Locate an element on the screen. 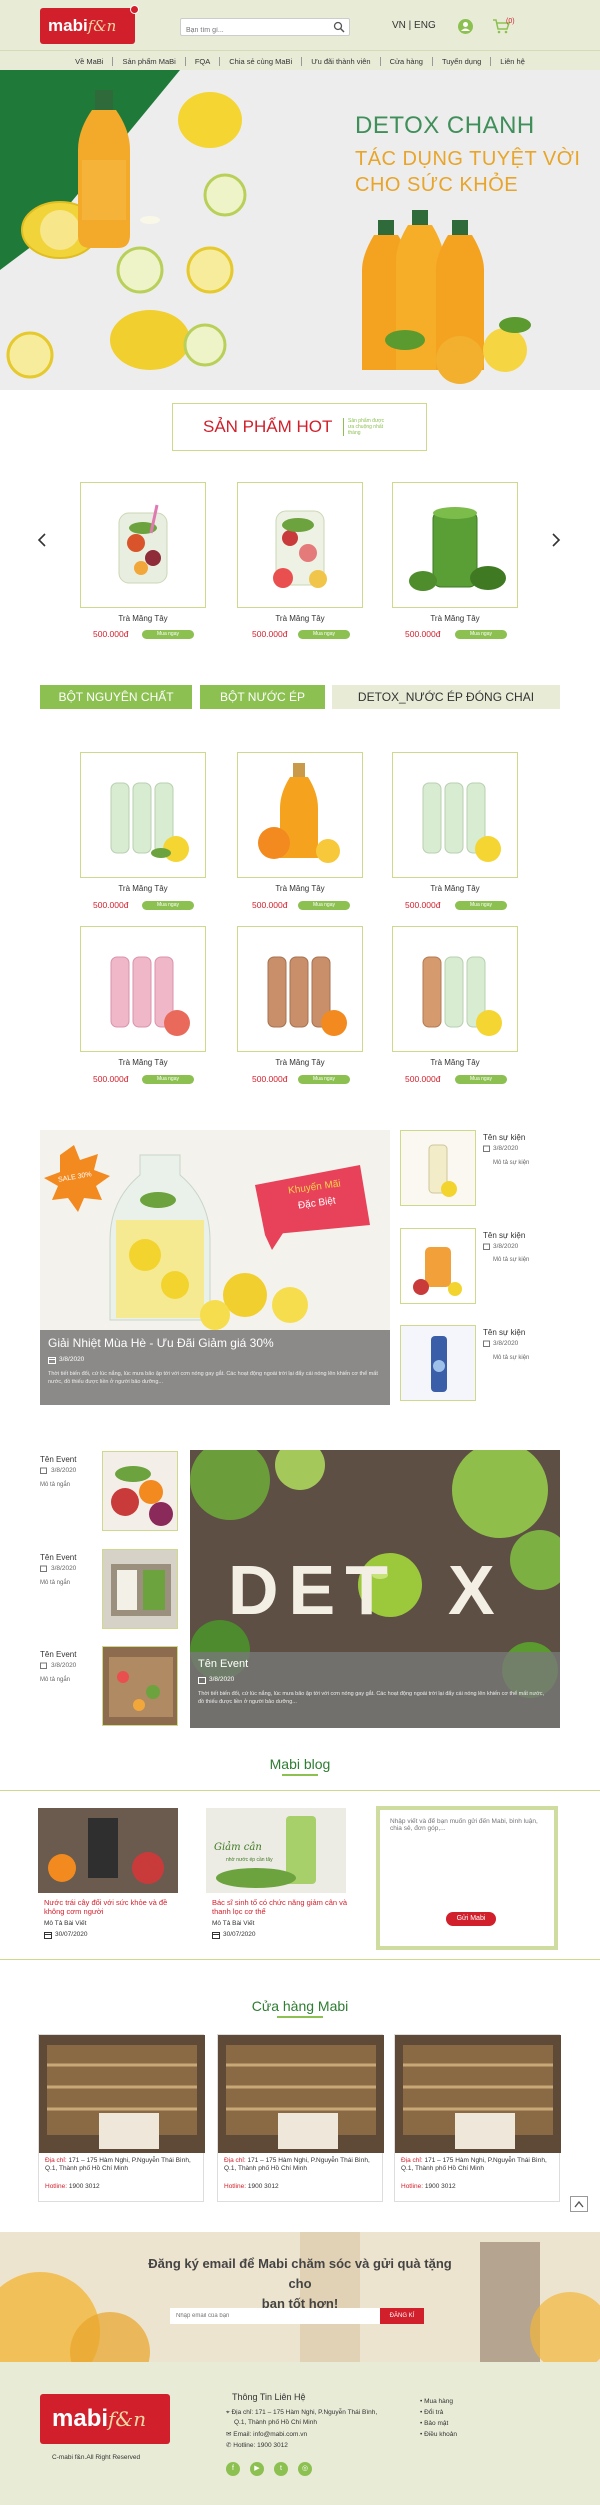  nav-item-share: Chia sẻ cùng MaBi is located at coordinates (261, 61).